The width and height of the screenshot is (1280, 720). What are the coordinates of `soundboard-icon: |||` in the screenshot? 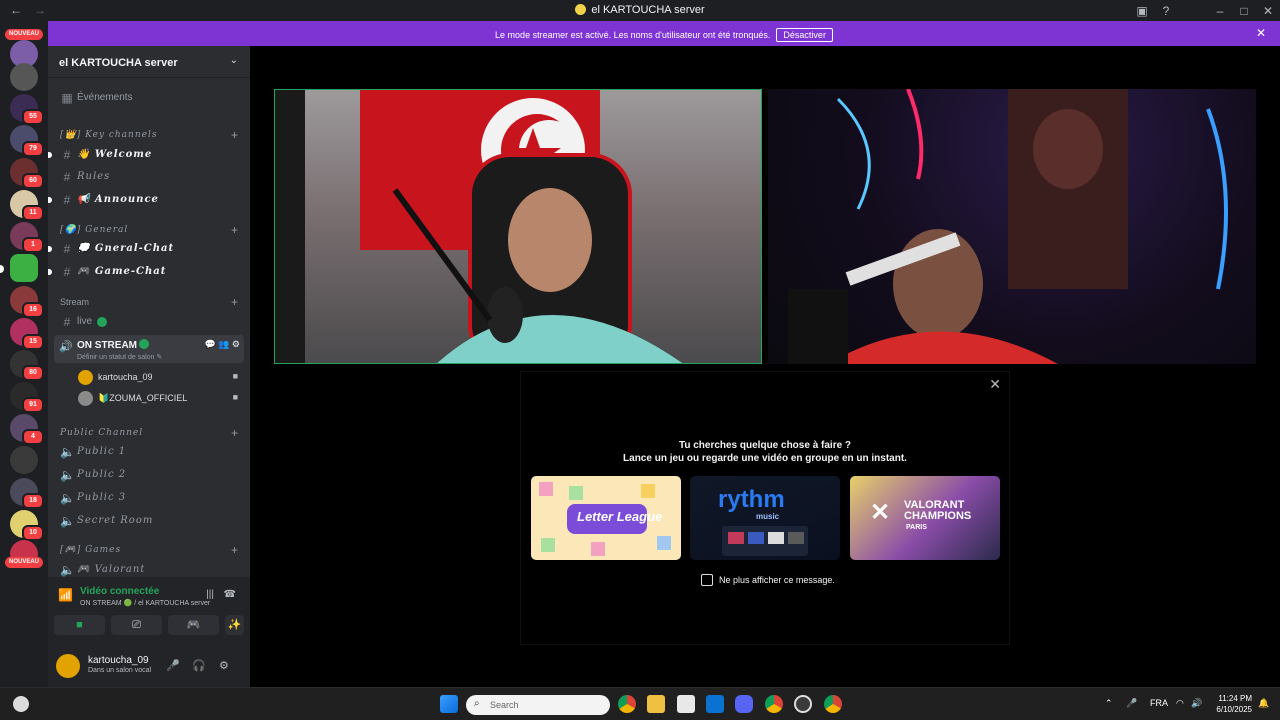 It's located at (210, 594).